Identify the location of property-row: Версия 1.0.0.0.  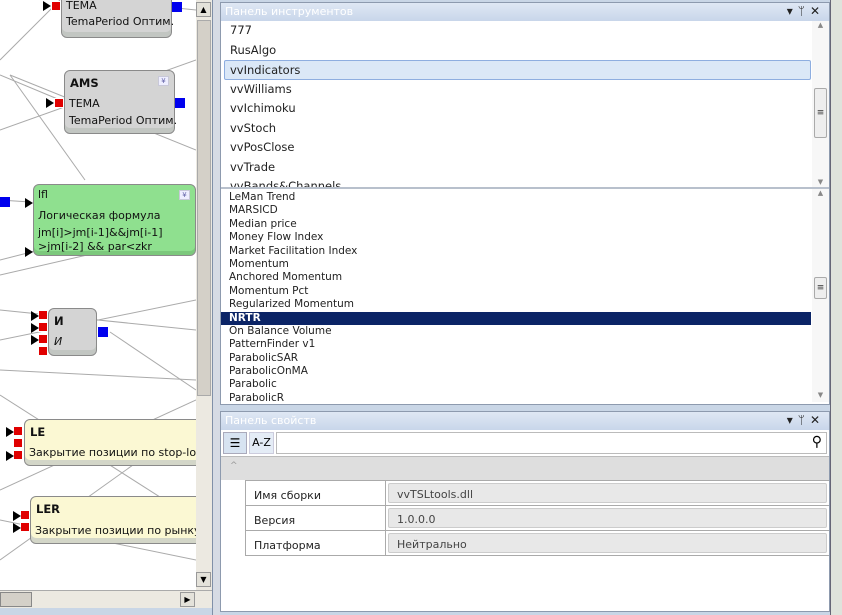
(537, 518).